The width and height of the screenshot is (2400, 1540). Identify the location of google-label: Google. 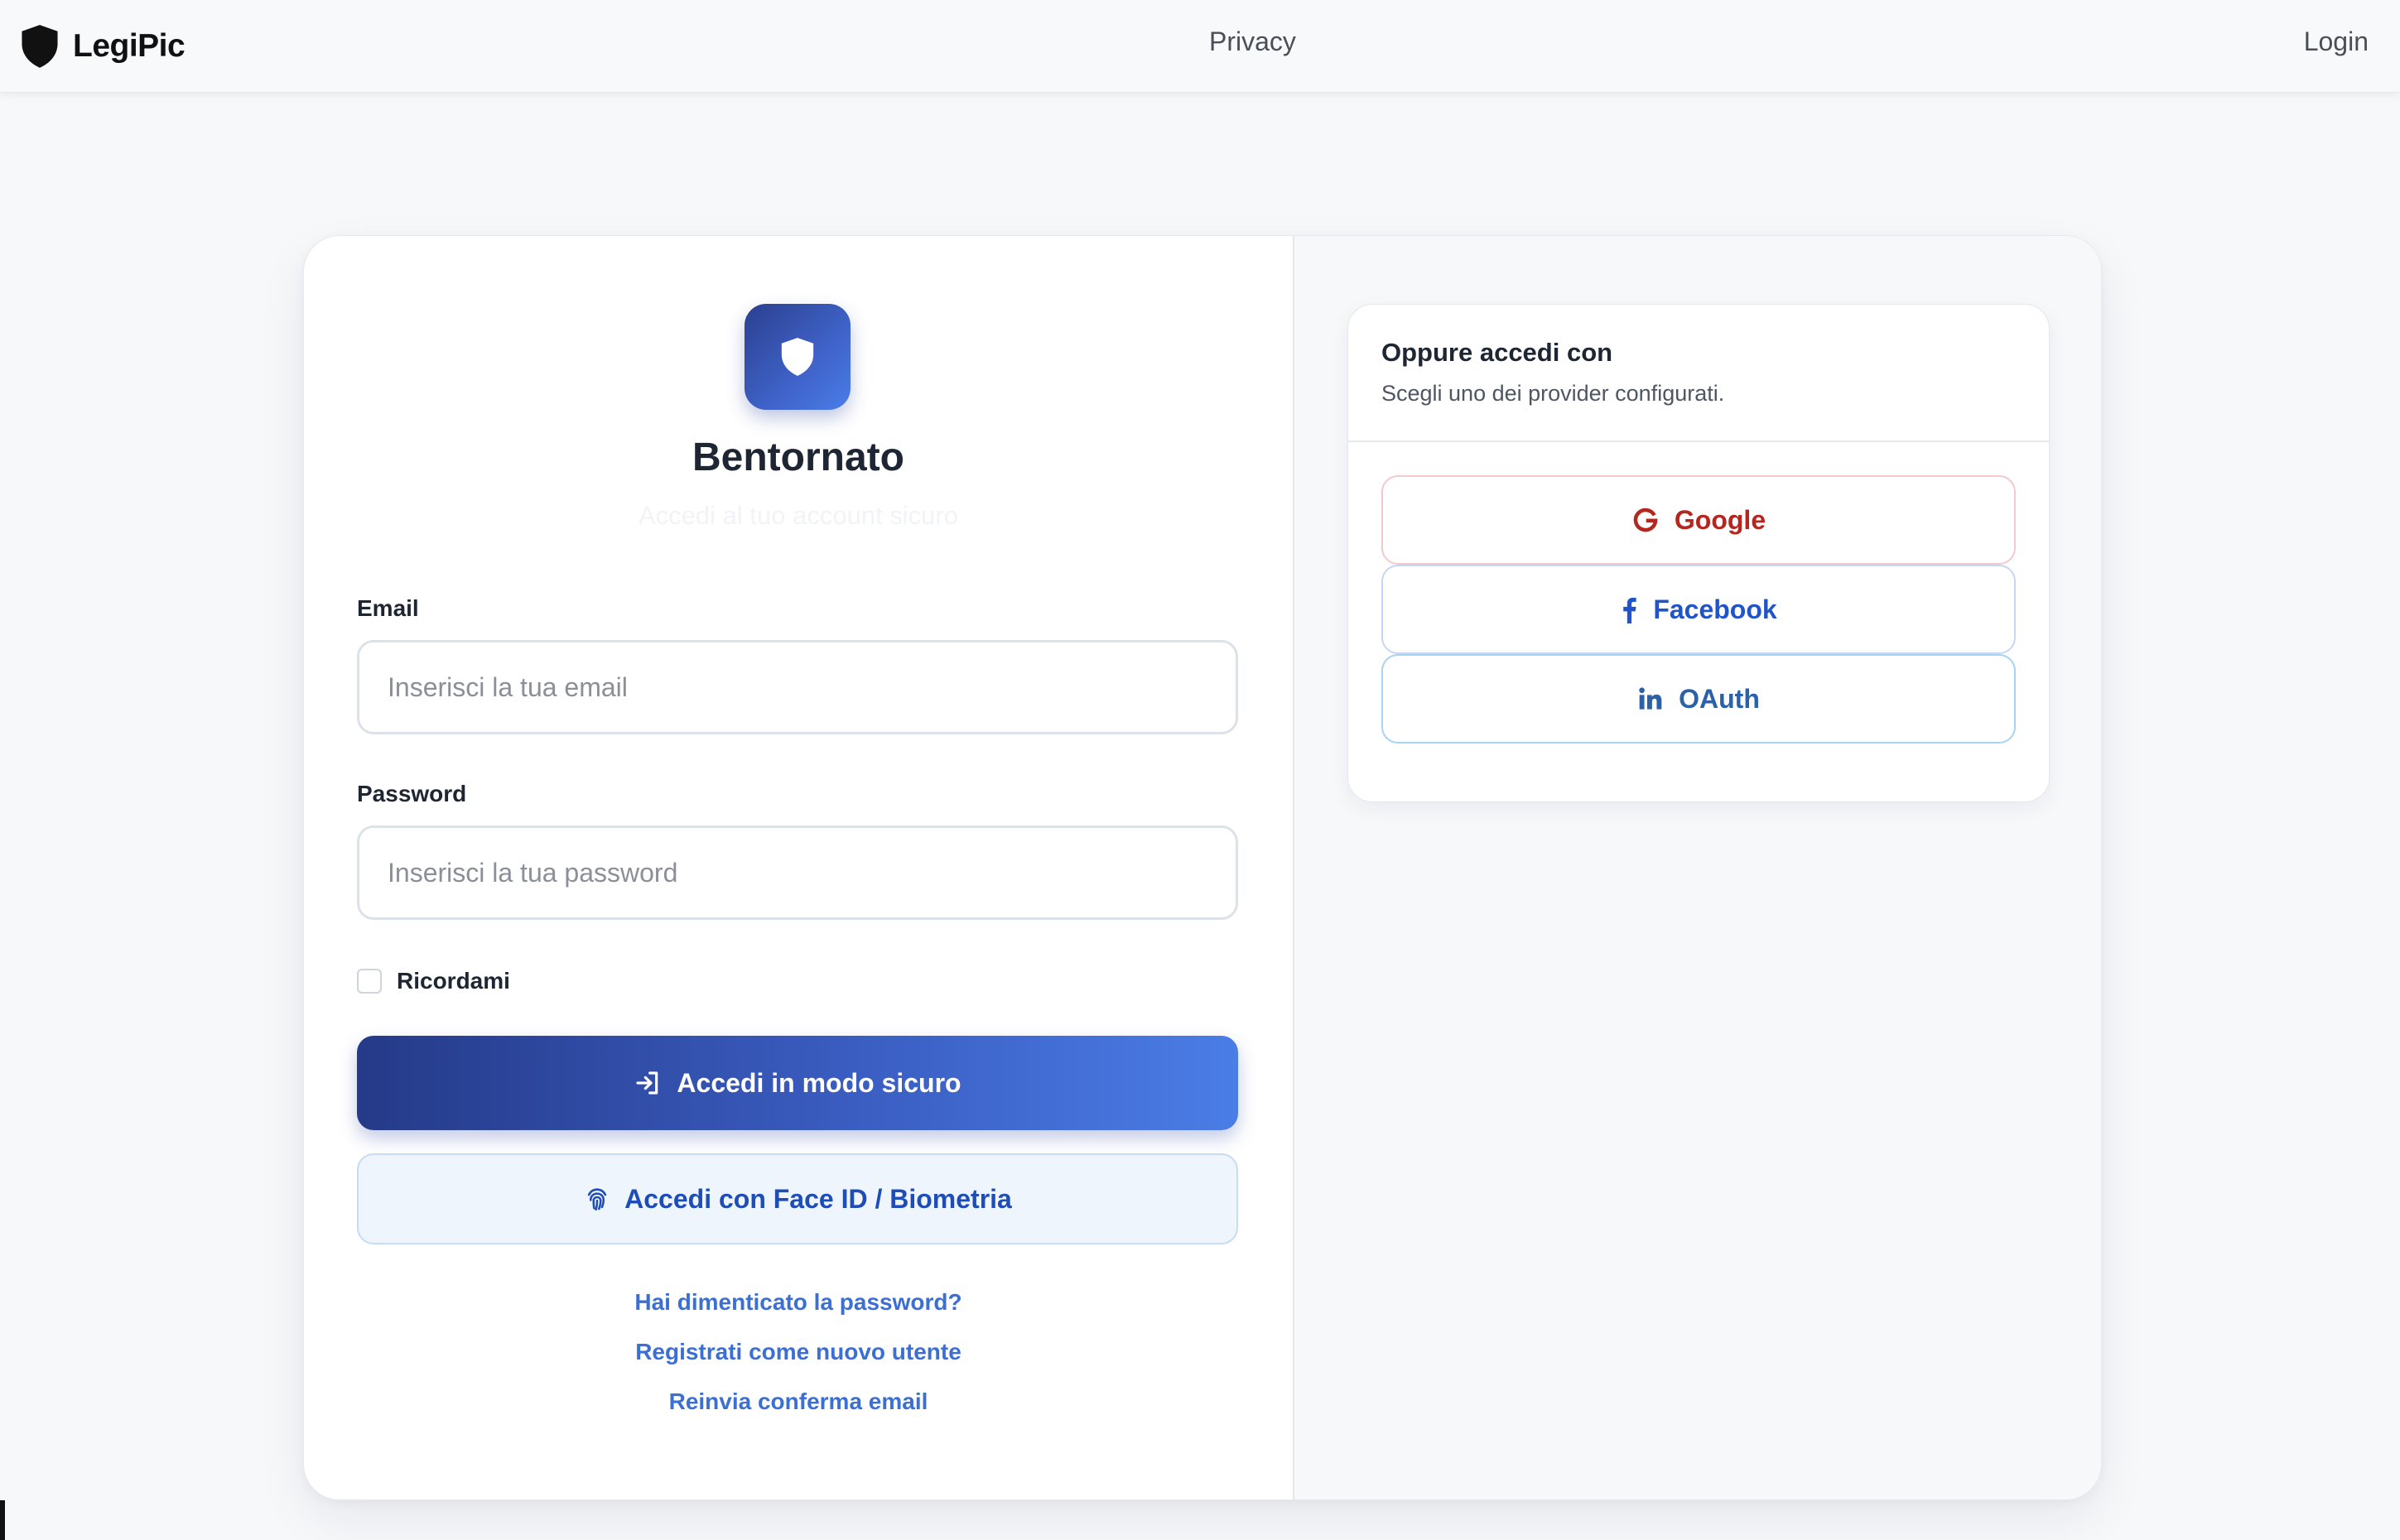
(1720, 520).